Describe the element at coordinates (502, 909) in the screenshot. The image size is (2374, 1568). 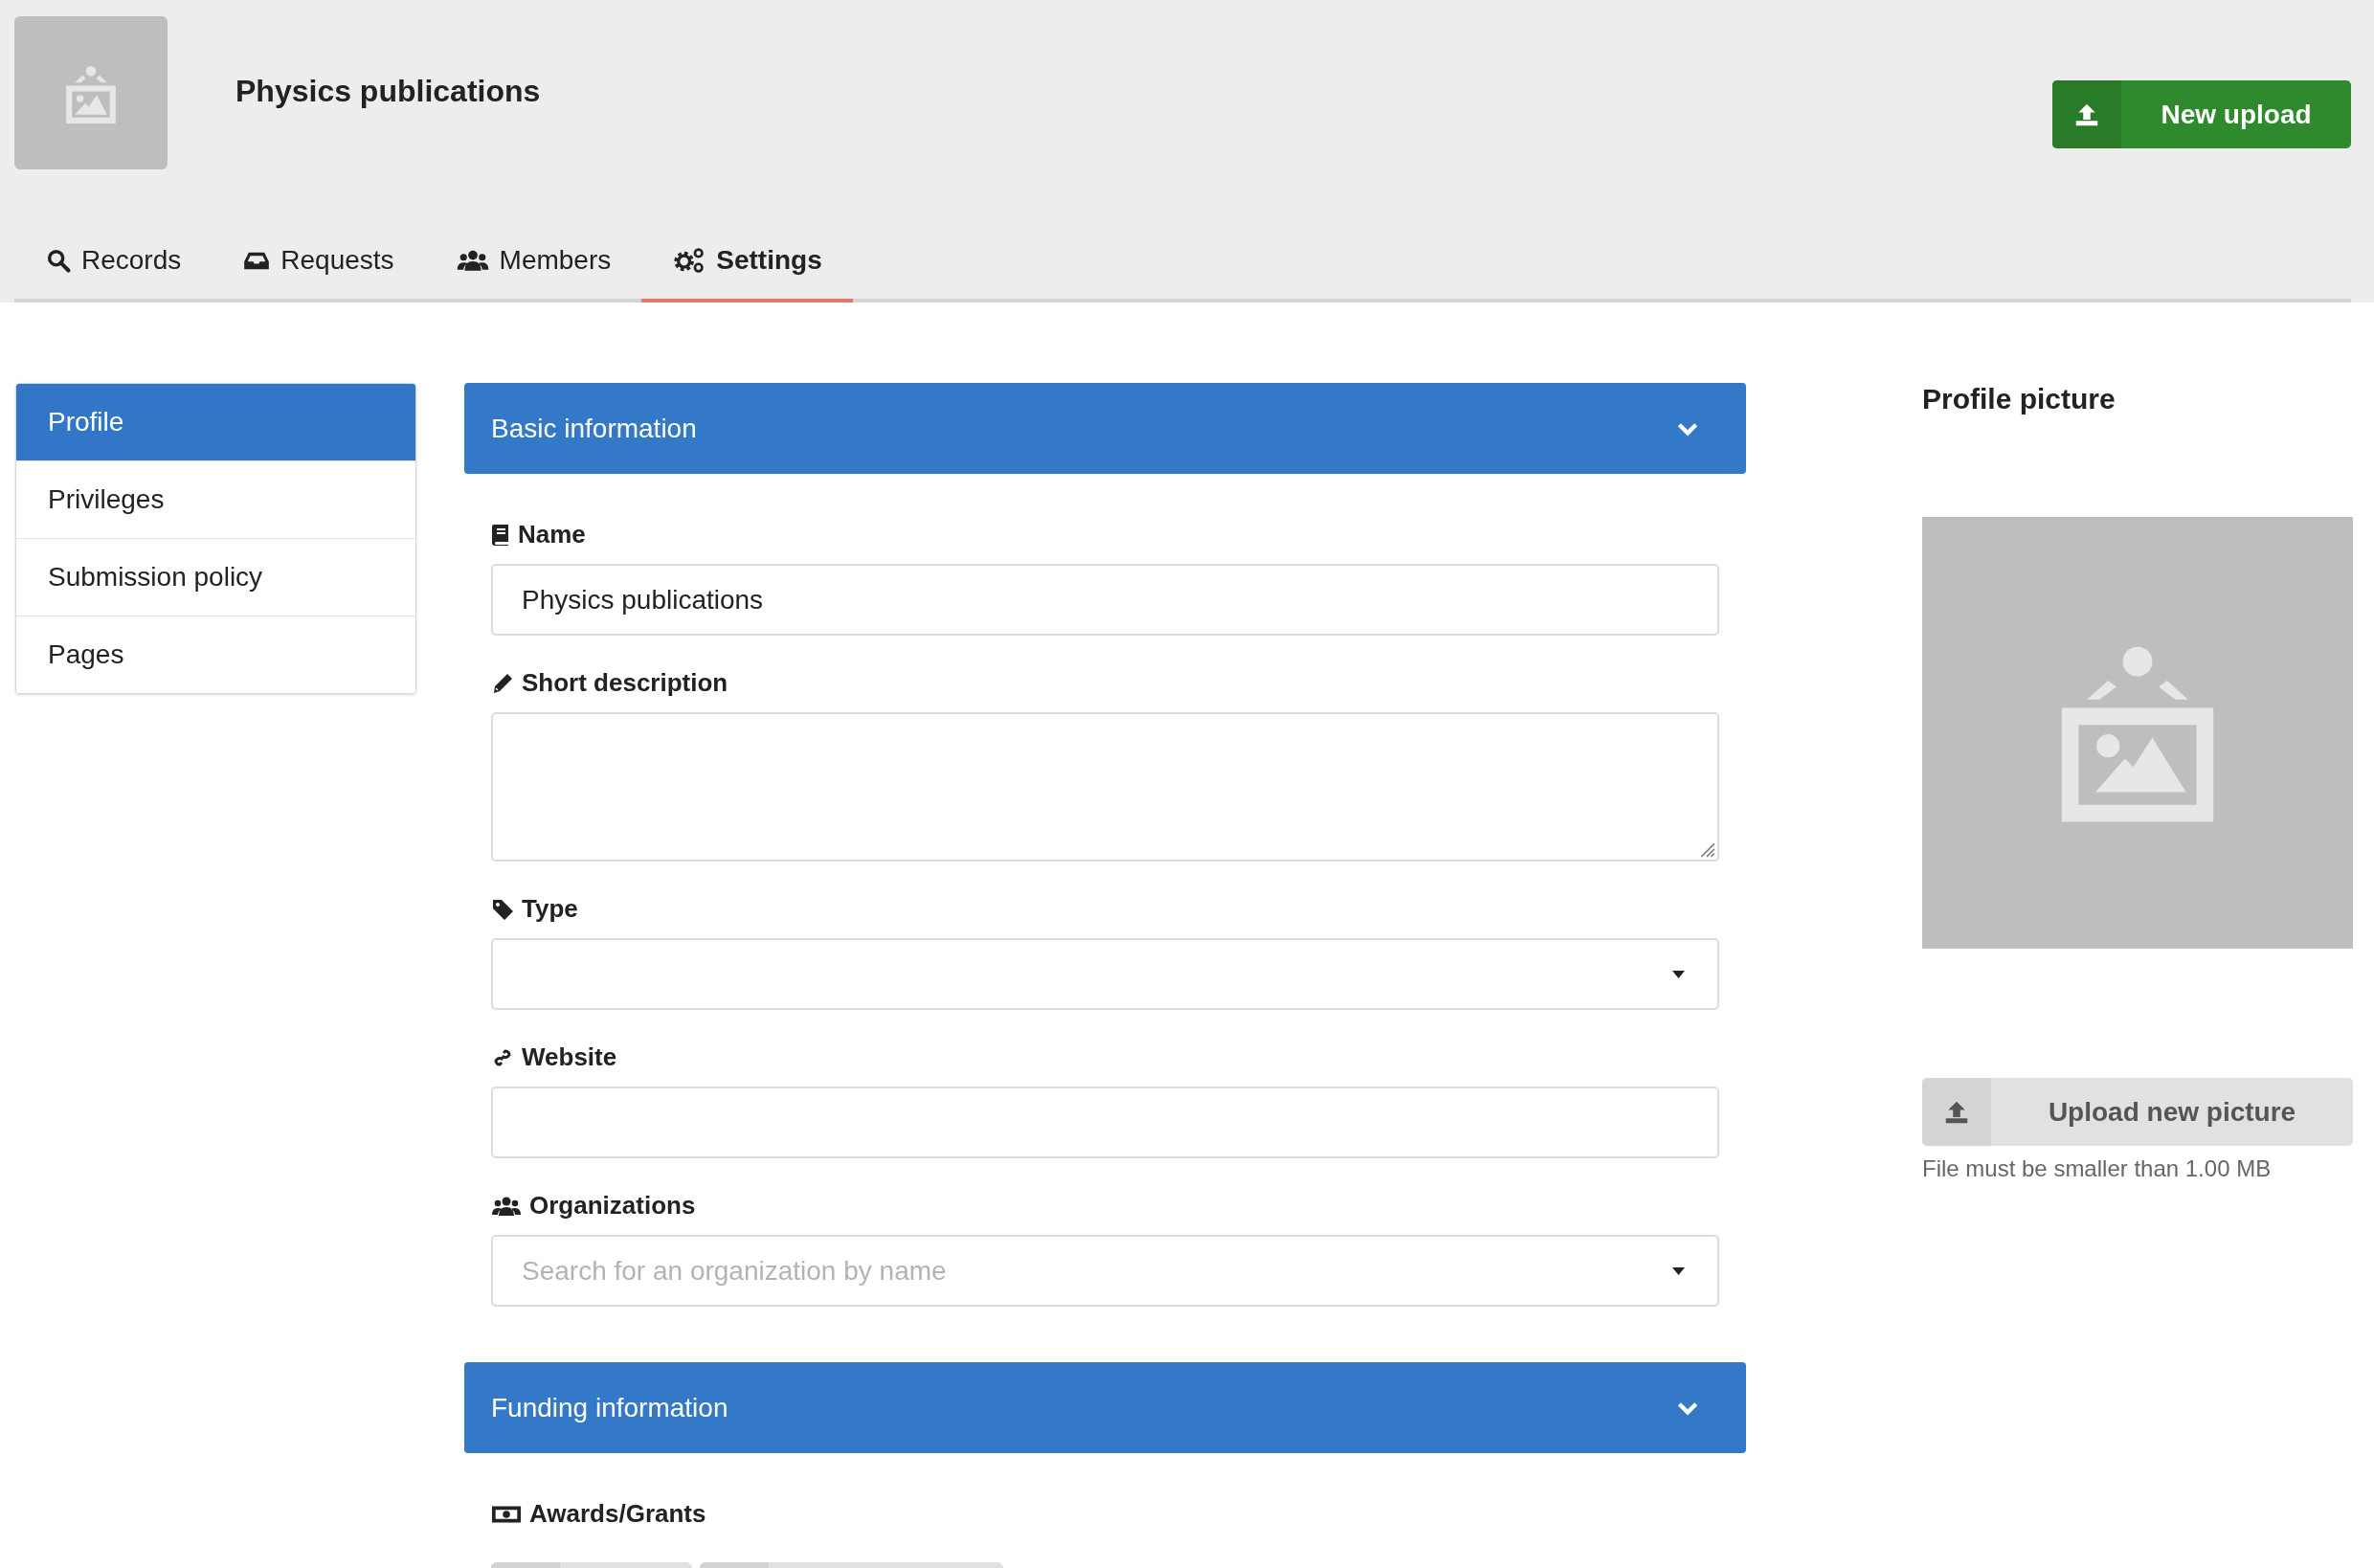
I see `tag-icon` at that location.